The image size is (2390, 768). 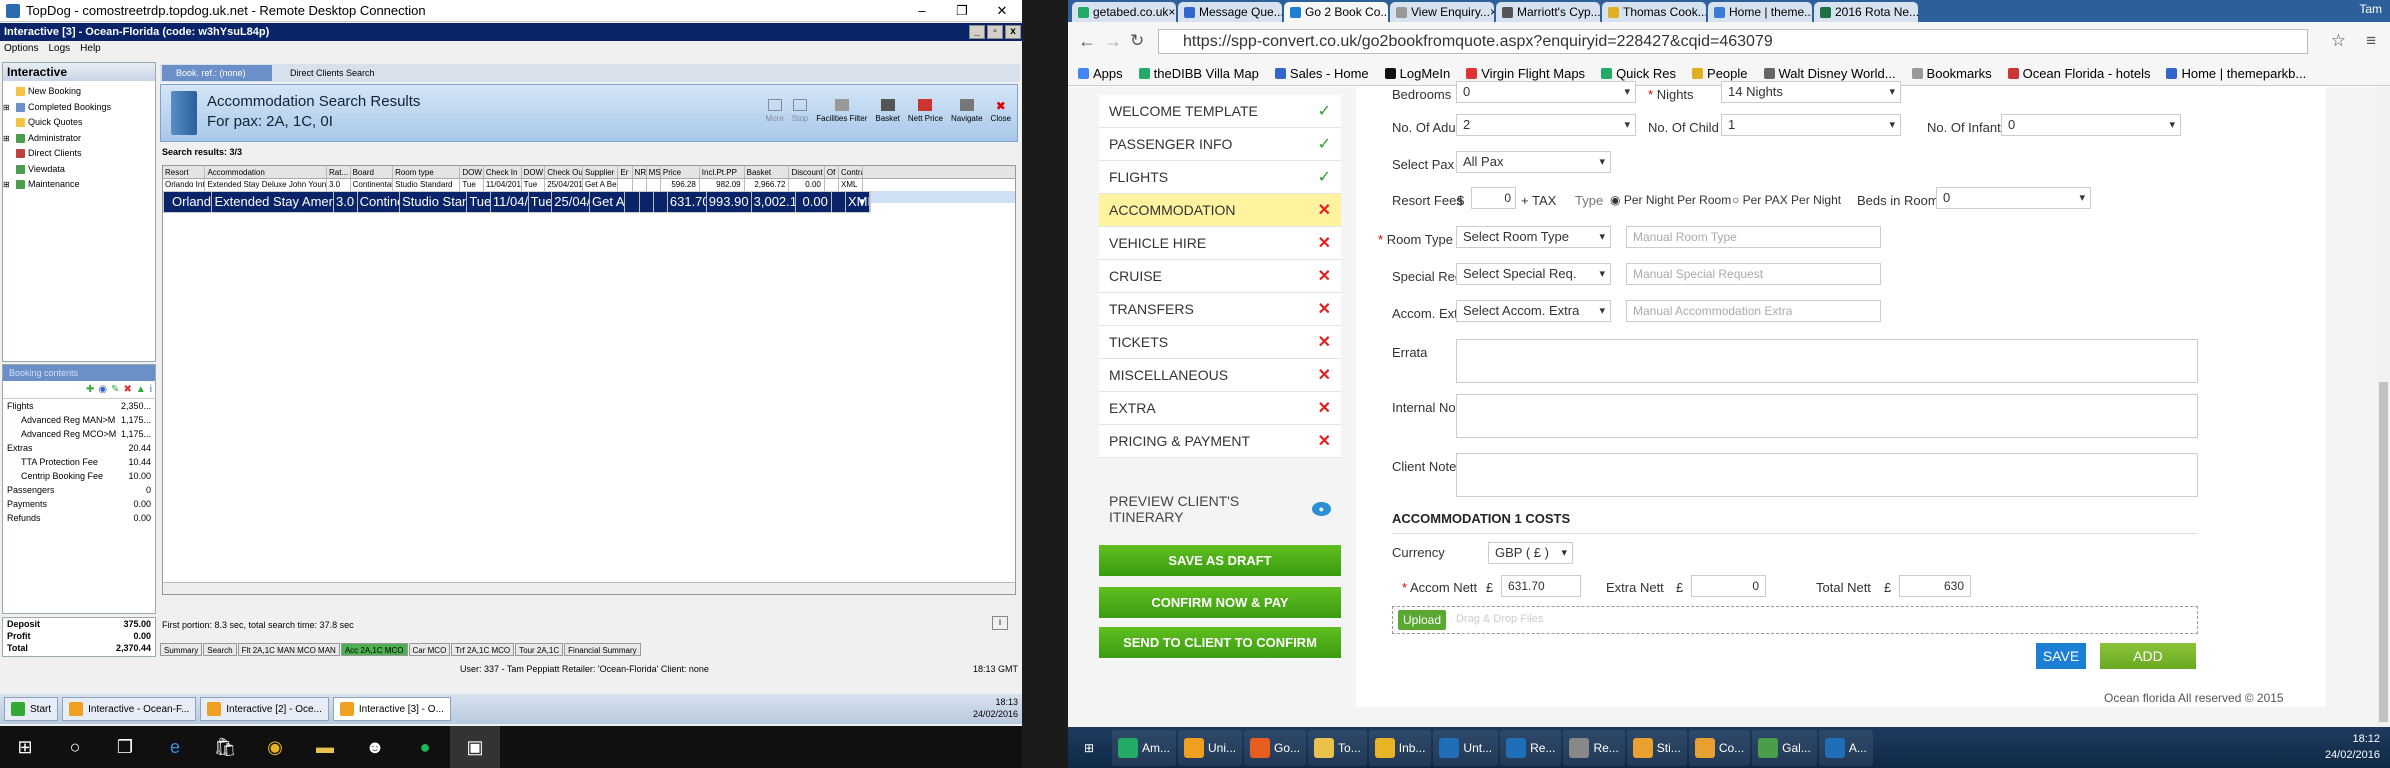 I want to click on bookmark-item: People, so click(x=1720, y=73).